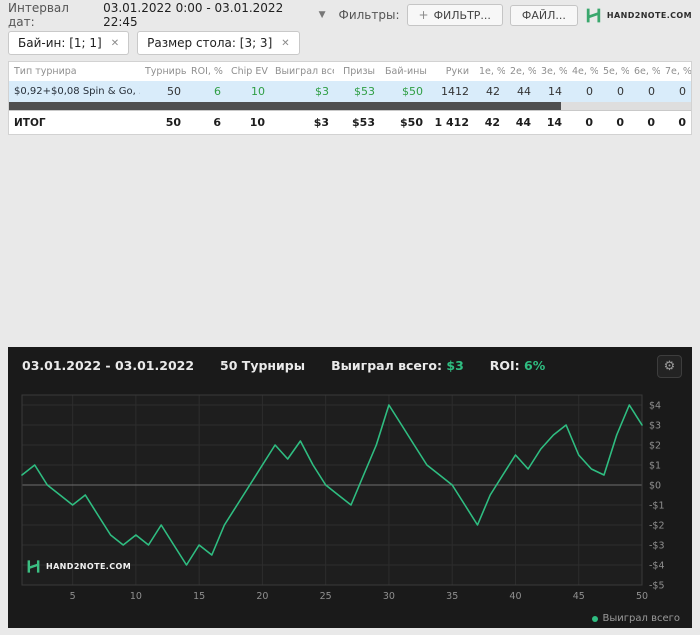 This screenshot has height=635, width=700. I want to click on active-filters: Бай-ин: [1; 1] ✕ Размер стола: [3; 3] ✕, so click(154, 43).